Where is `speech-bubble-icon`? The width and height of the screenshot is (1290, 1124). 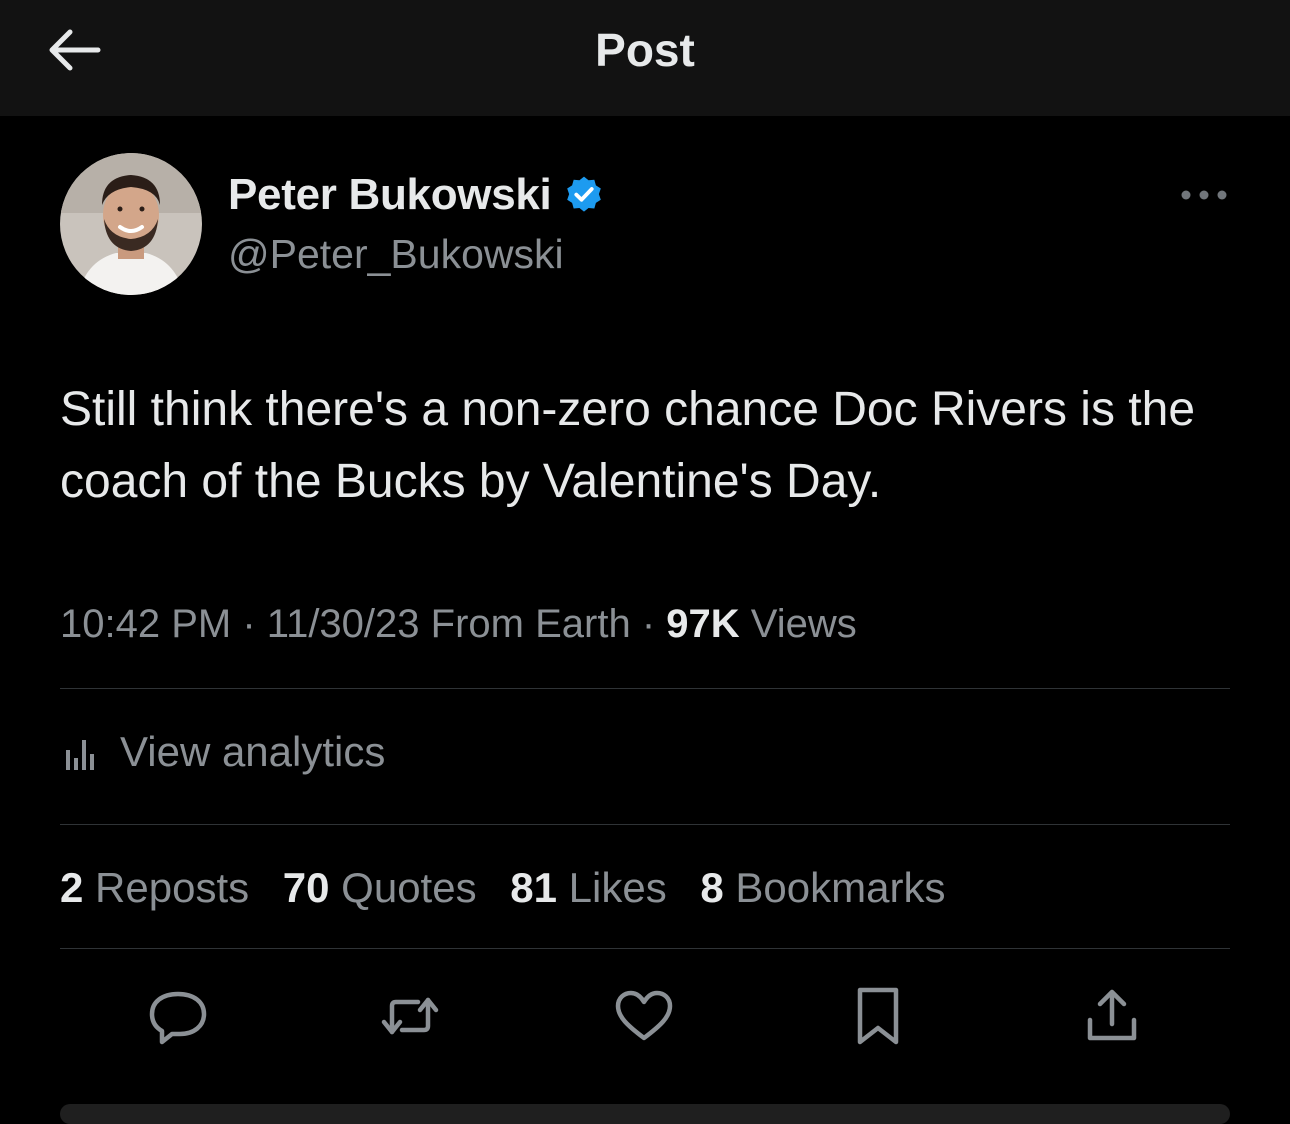
speech-bubble-icon is located at coordinates (178, 1018).